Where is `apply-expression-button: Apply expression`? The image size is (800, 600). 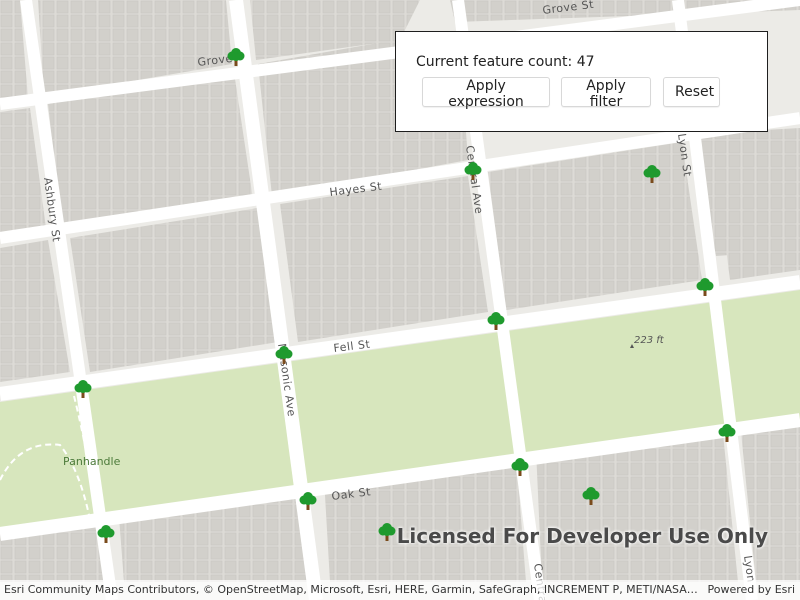
apply-expression-button: Apply expression is located at coordinates (486, 93).